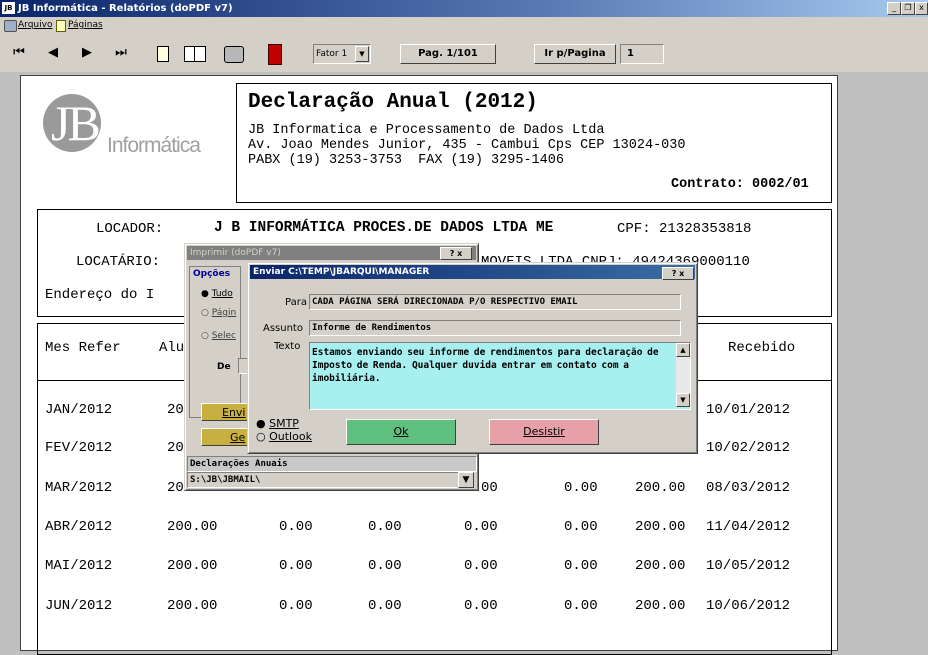 The image size is (928, 655). What do you see at coordinates (163, 54) in the screenshot?
I see `single-page-icon` at bounding box center [163, 54].